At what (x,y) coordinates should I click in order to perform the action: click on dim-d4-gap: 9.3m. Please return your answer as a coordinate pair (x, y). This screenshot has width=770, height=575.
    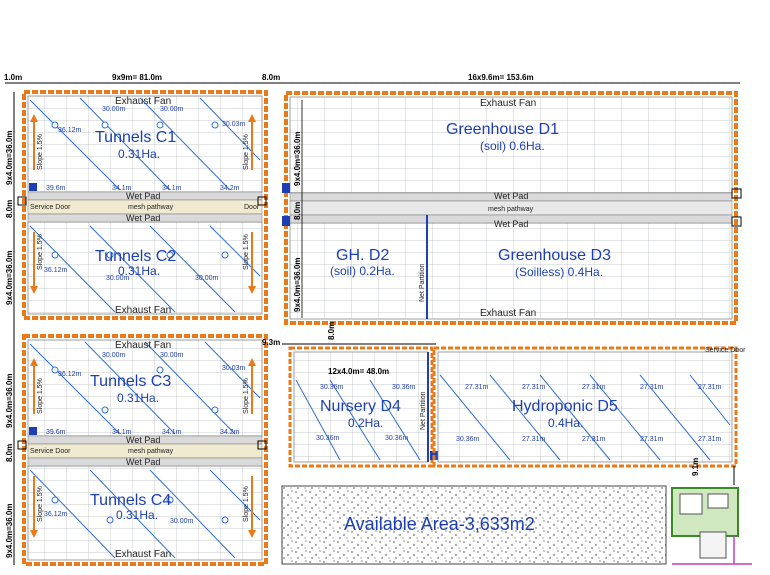
    Looking at the image, I should click on (271, 342).